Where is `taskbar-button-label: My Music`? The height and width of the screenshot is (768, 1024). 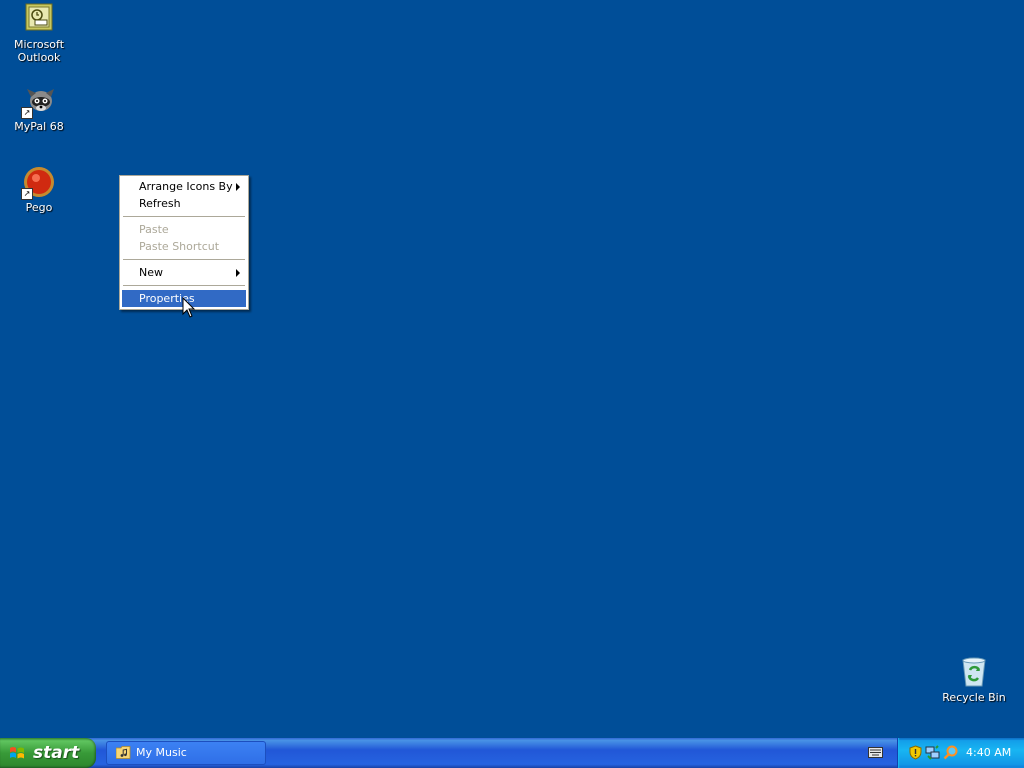 taskbar-button-label: My Music is located at coordinates (161, 752).